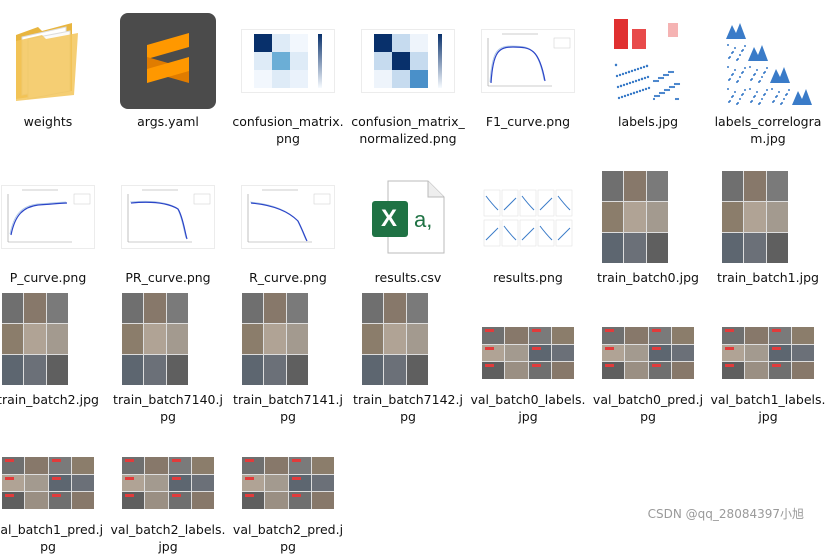 Image resolution: width=826 pixels, height=555 pixels. I want to click on file-name: results.png, so click(528, 277).